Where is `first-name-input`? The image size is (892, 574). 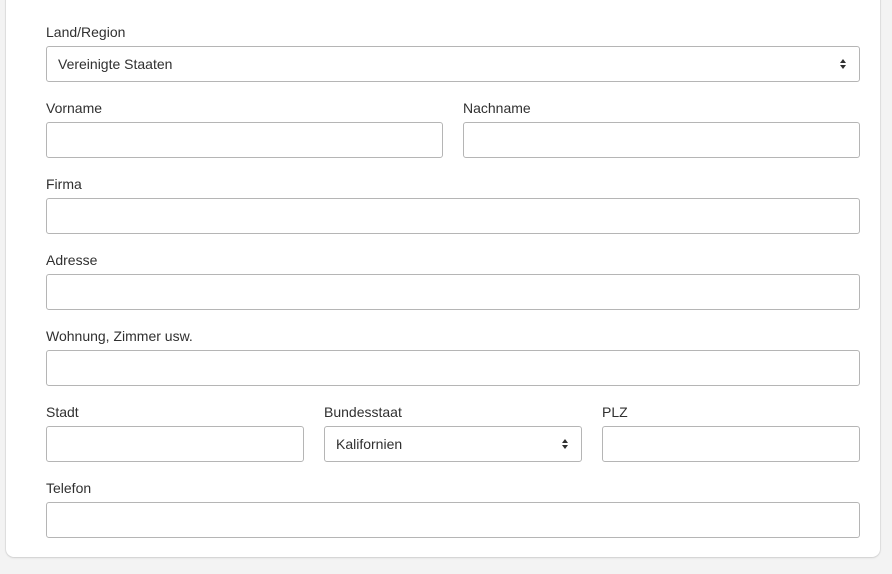
first-name-input is located at coordinates (244, 140).